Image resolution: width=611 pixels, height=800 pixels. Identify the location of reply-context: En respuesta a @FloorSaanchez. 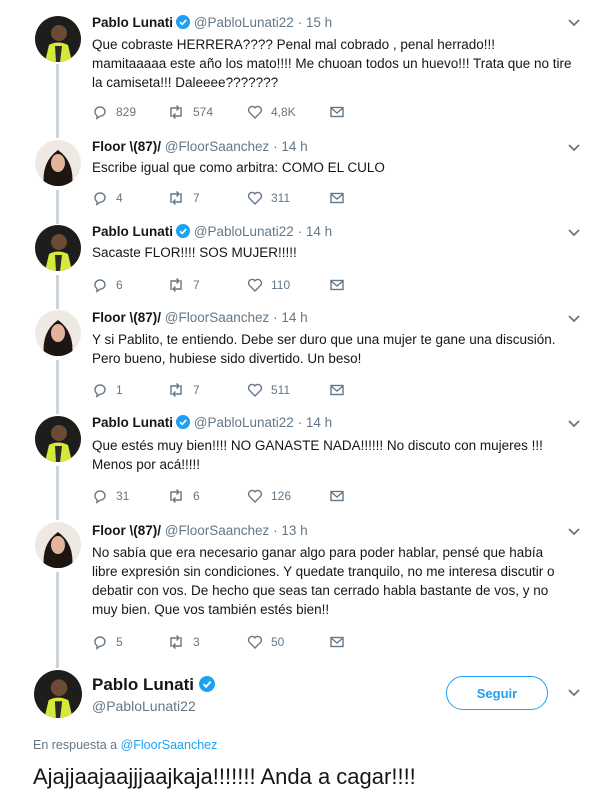
(125, 745).